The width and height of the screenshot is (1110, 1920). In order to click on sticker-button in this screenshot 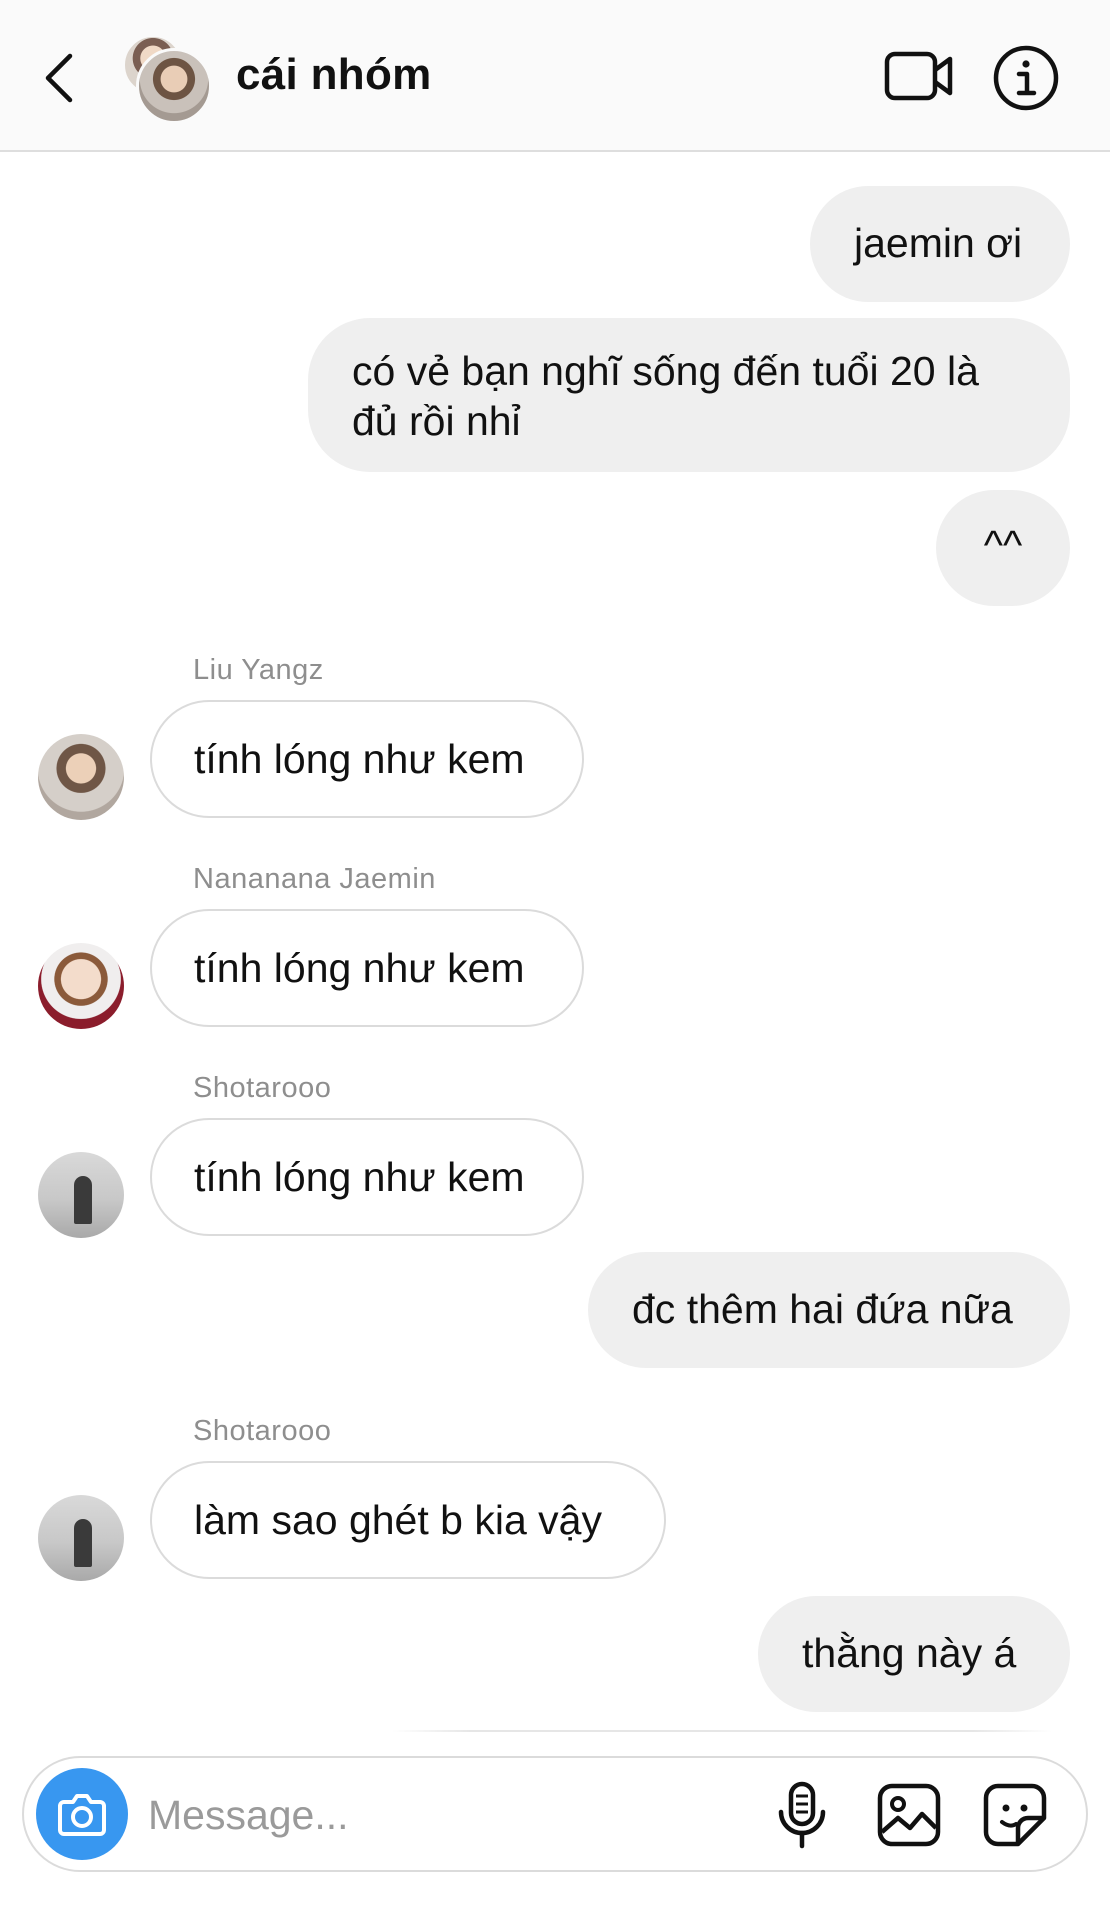, I will do `click(1015, 1815)`.